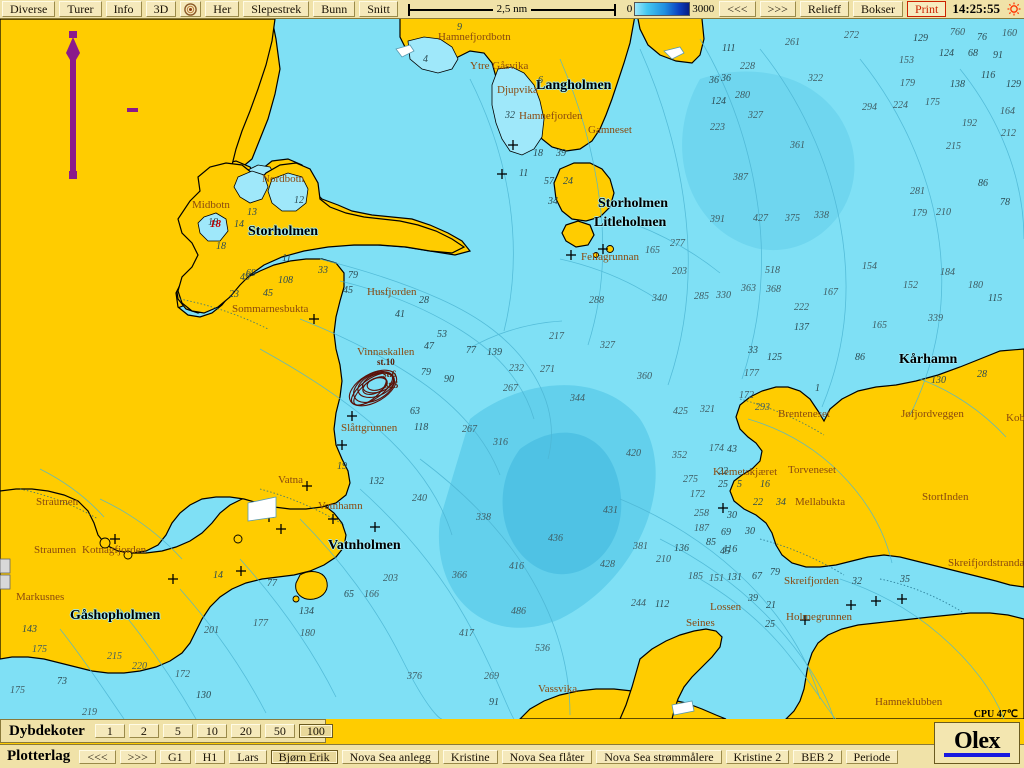 This screenshot has height=768, width=1024. Describe the element at coordinates (334, 9) in the screenshot. I see `bunn-button: Bunn` at that location.